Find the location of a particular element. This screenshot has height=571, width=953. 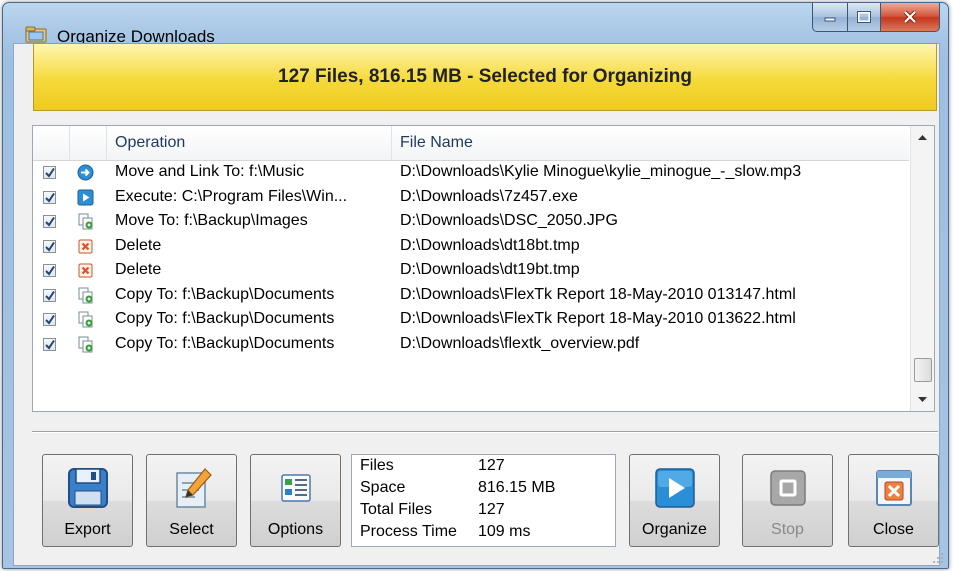

divider is located at coordinates (485, 432).